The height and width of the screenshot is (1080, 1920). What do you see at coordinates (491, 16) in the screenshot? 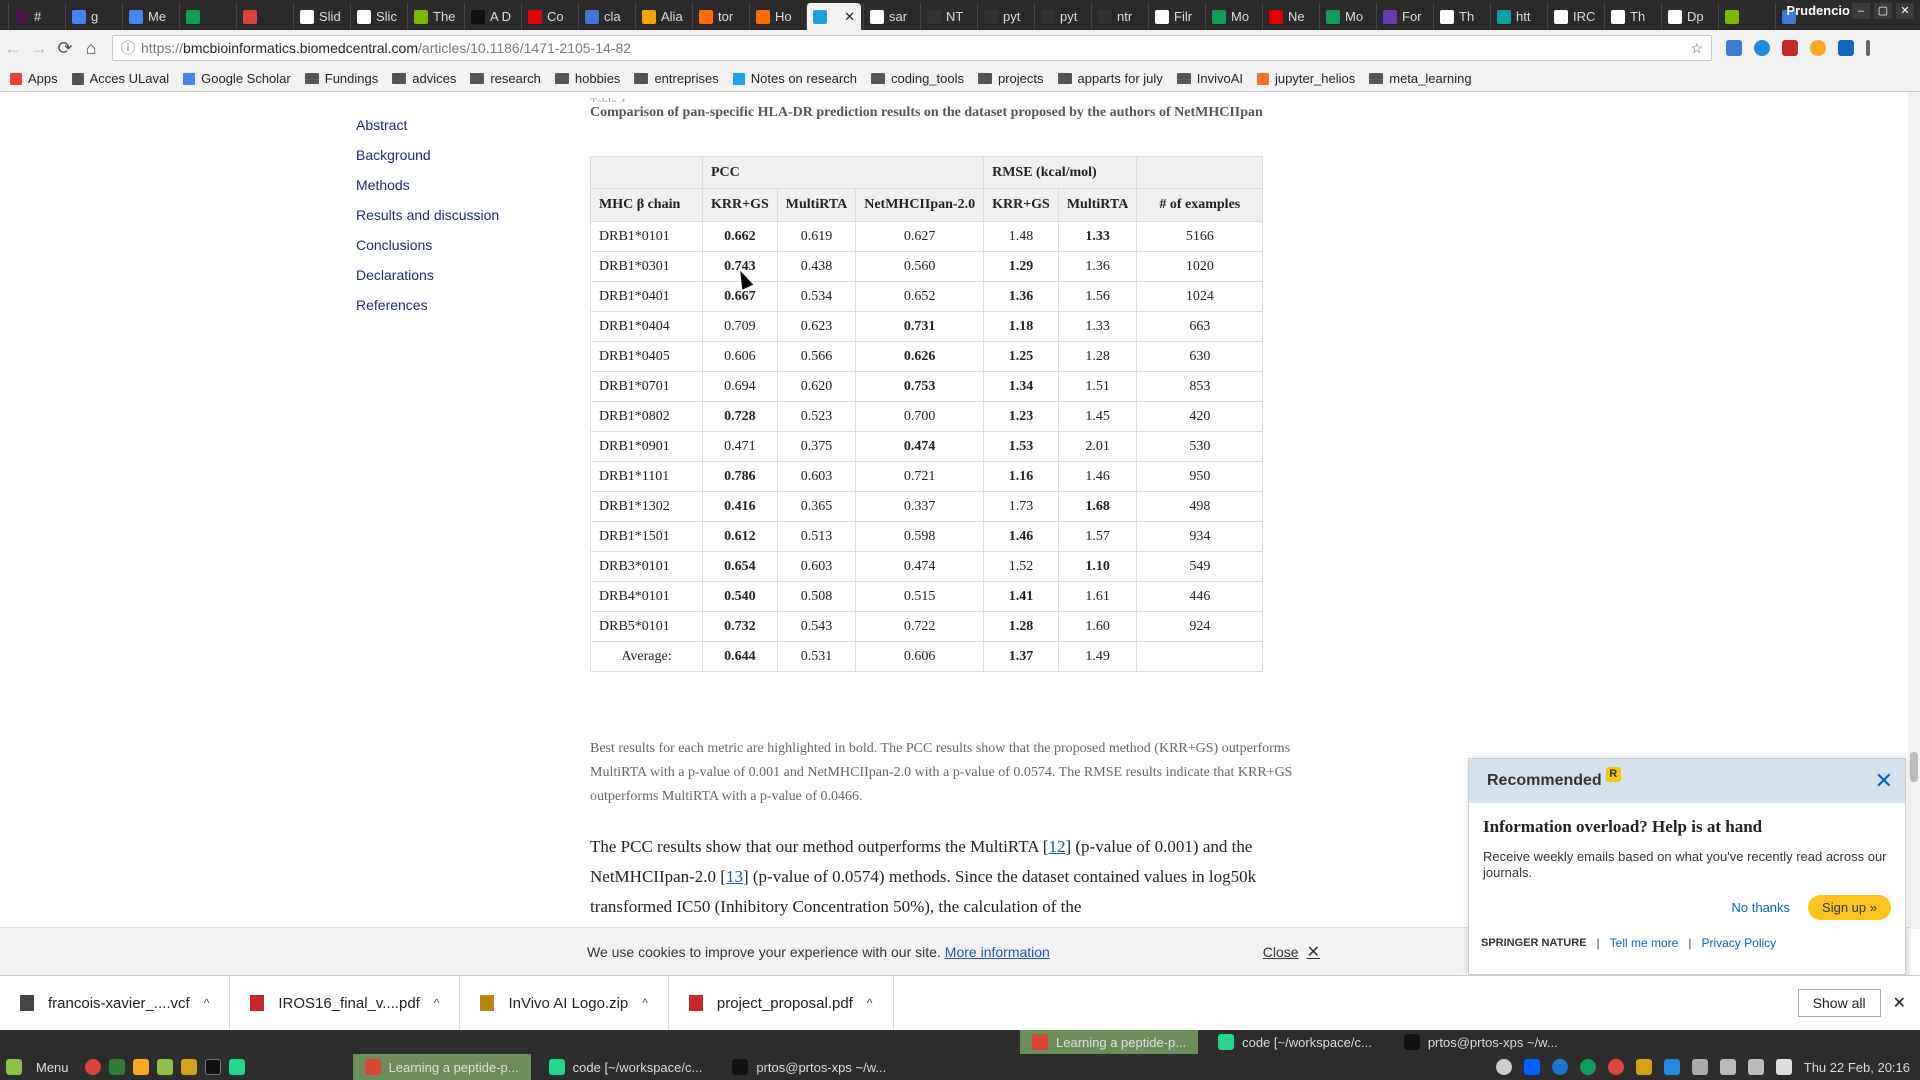
I see `browser-tab: A D` at bounding box center [491, 16].